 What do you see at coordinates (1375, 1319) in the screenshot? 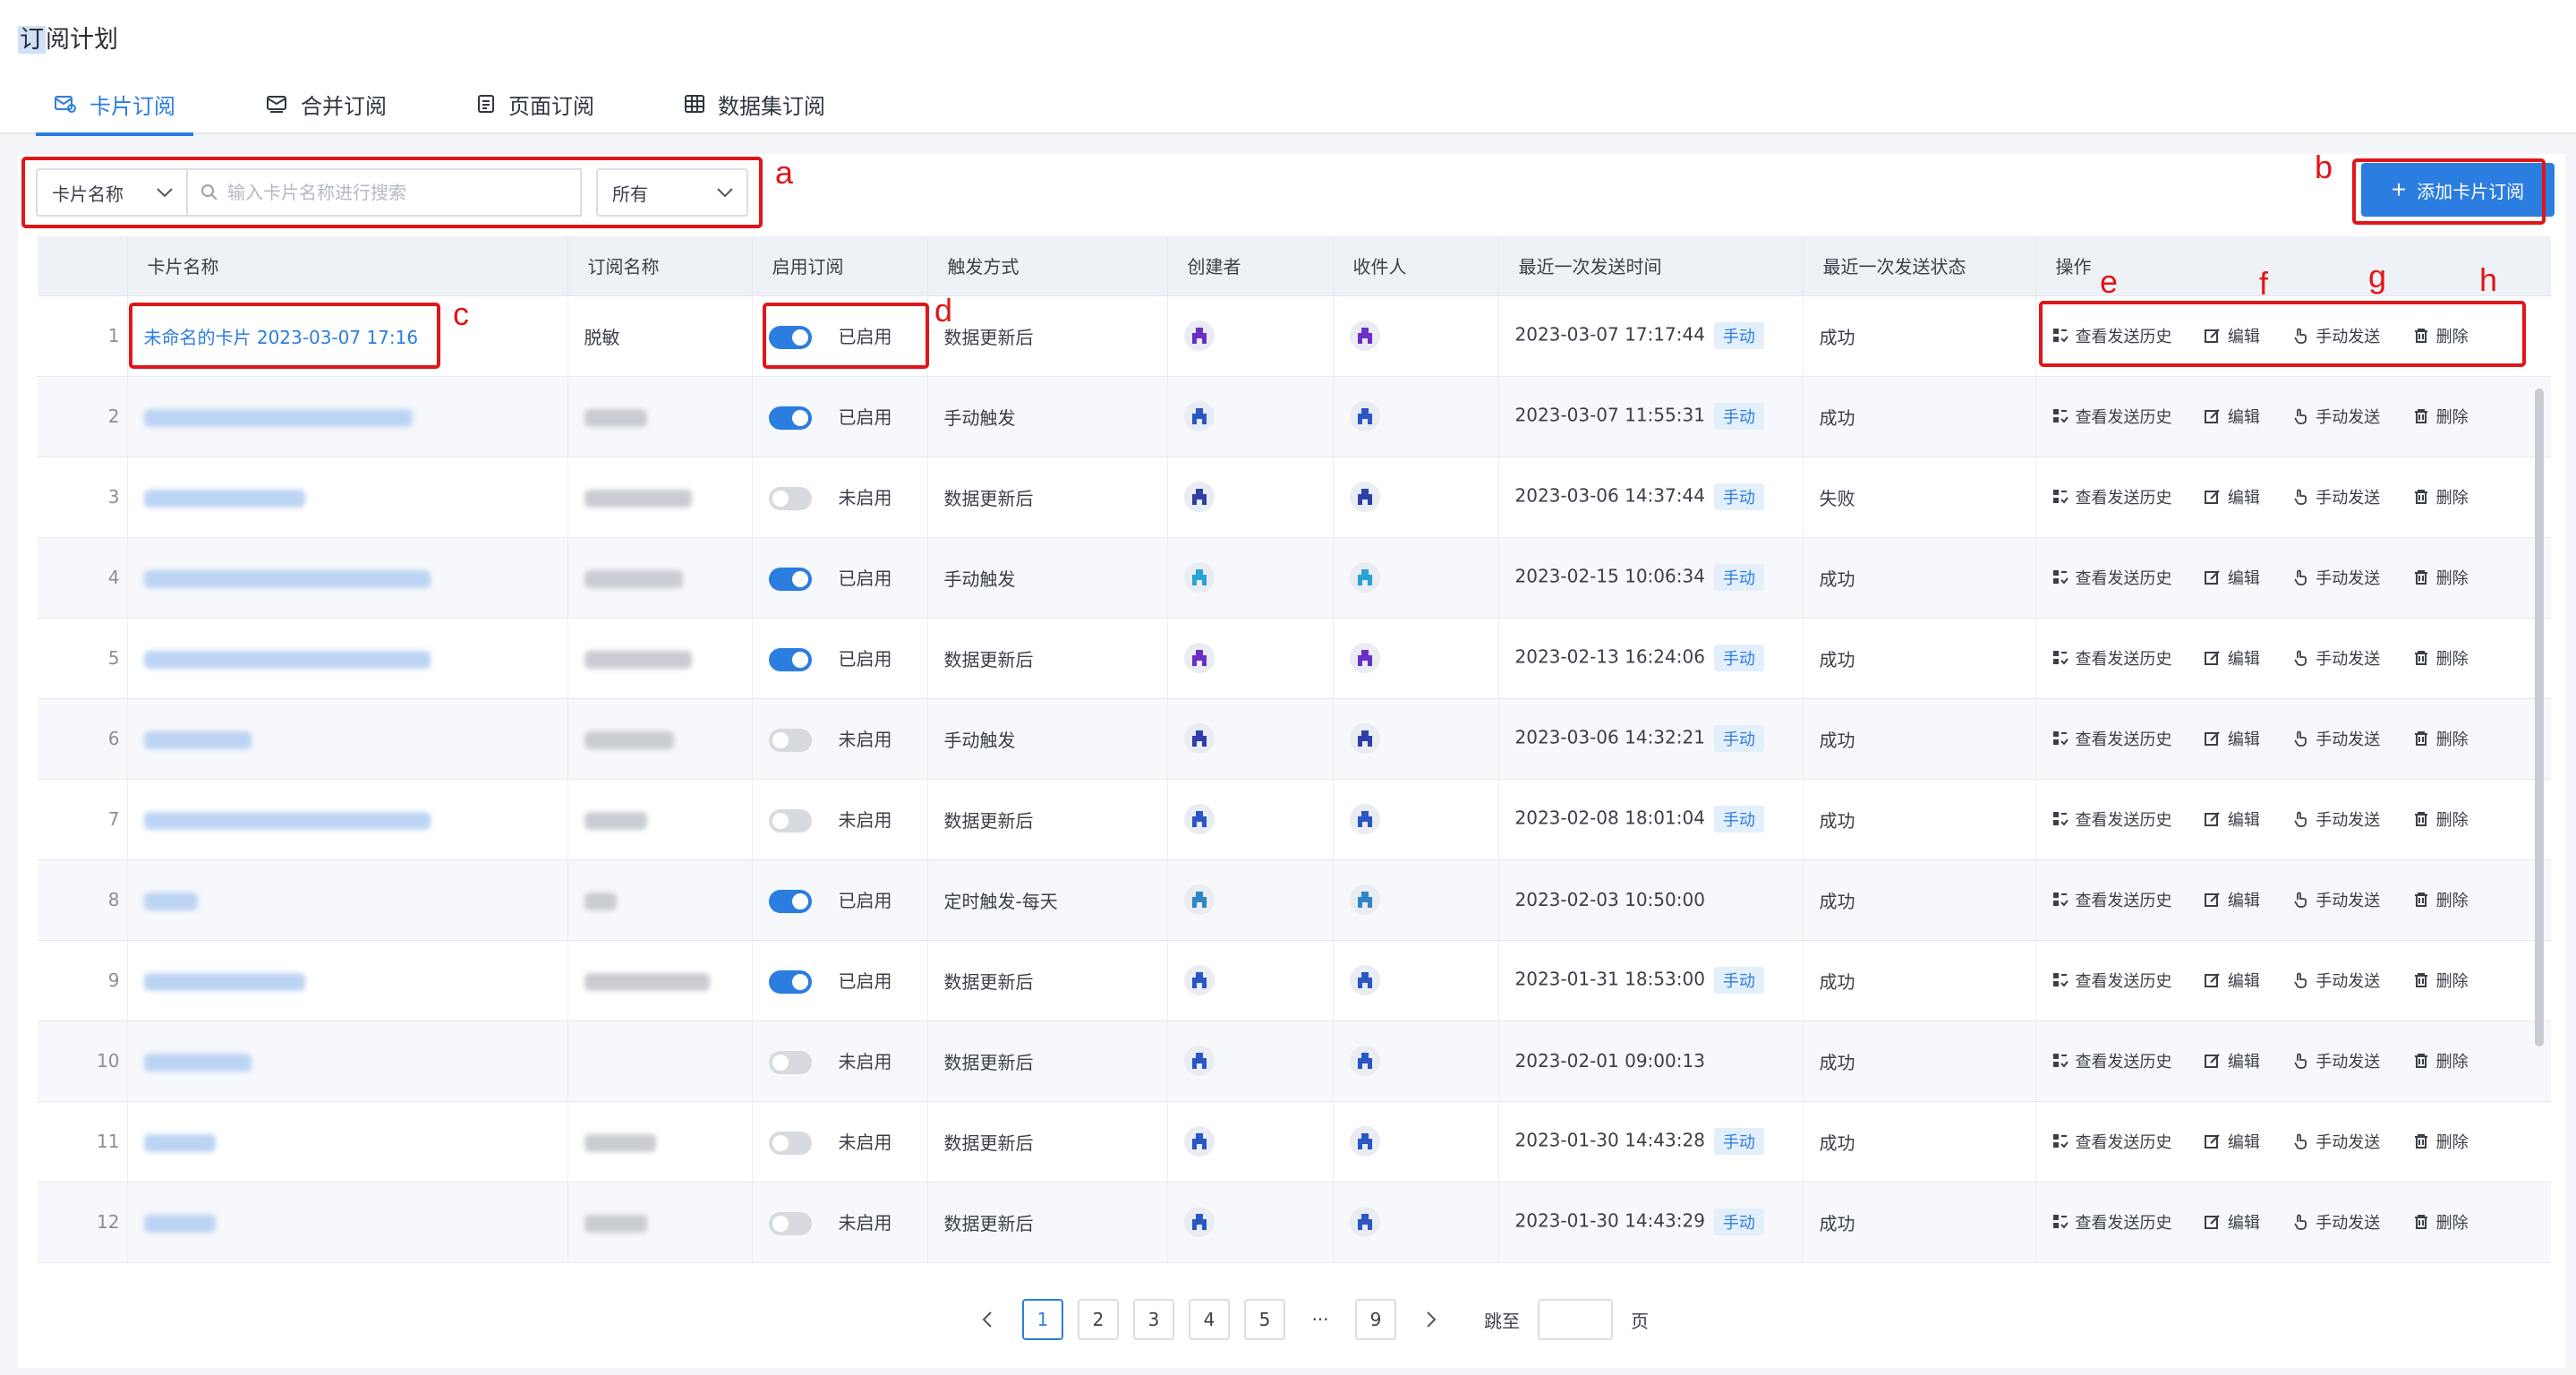
I see `page-number-button: 9` at bounding box center [1375, 1319].